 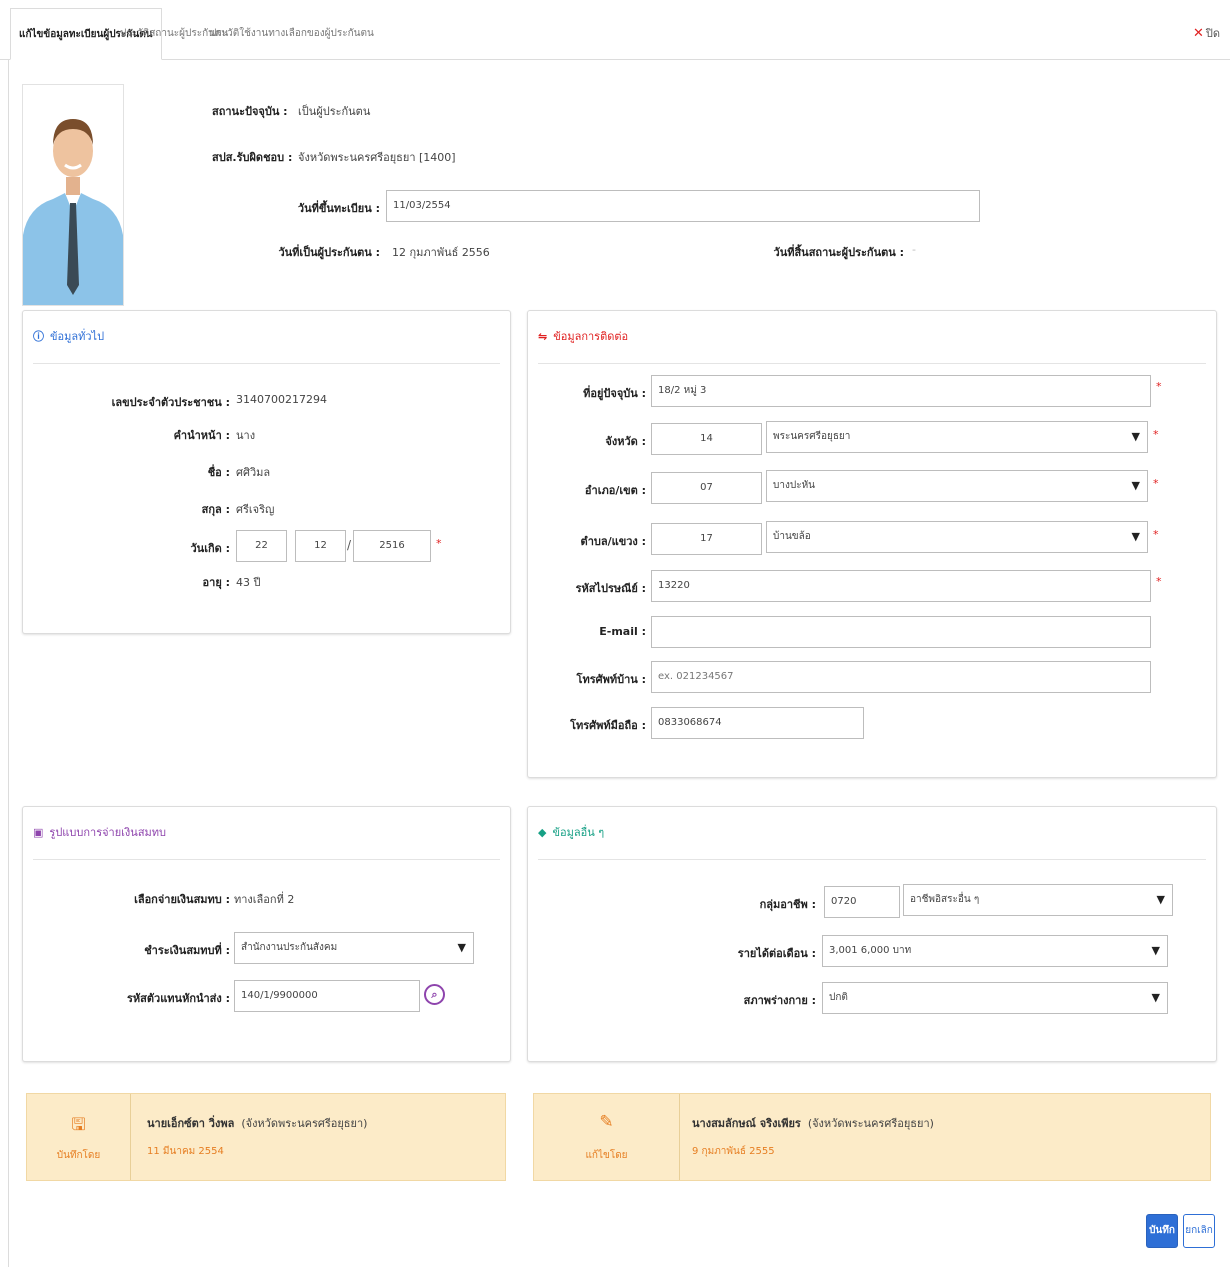 I want to click on district-label: อำเภอ/เขต :, so click(x=615, y=490).